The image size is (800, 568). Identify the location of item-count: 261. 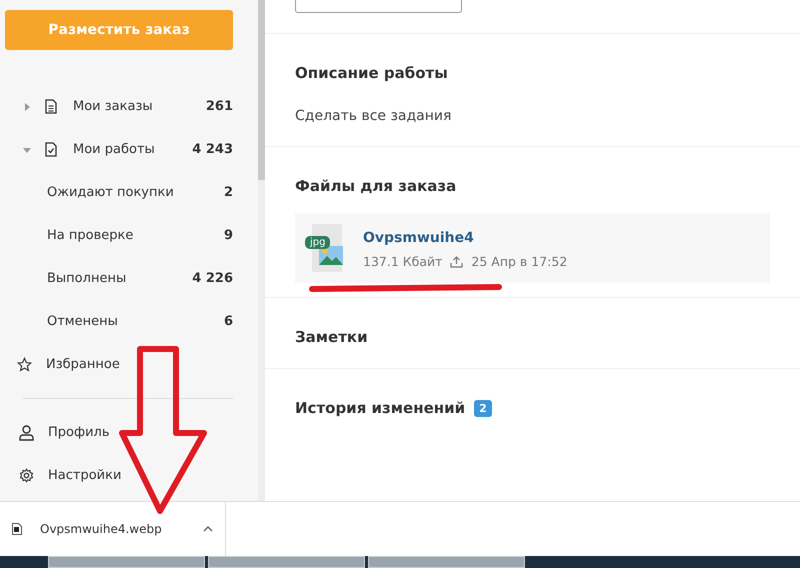
(219, 106).